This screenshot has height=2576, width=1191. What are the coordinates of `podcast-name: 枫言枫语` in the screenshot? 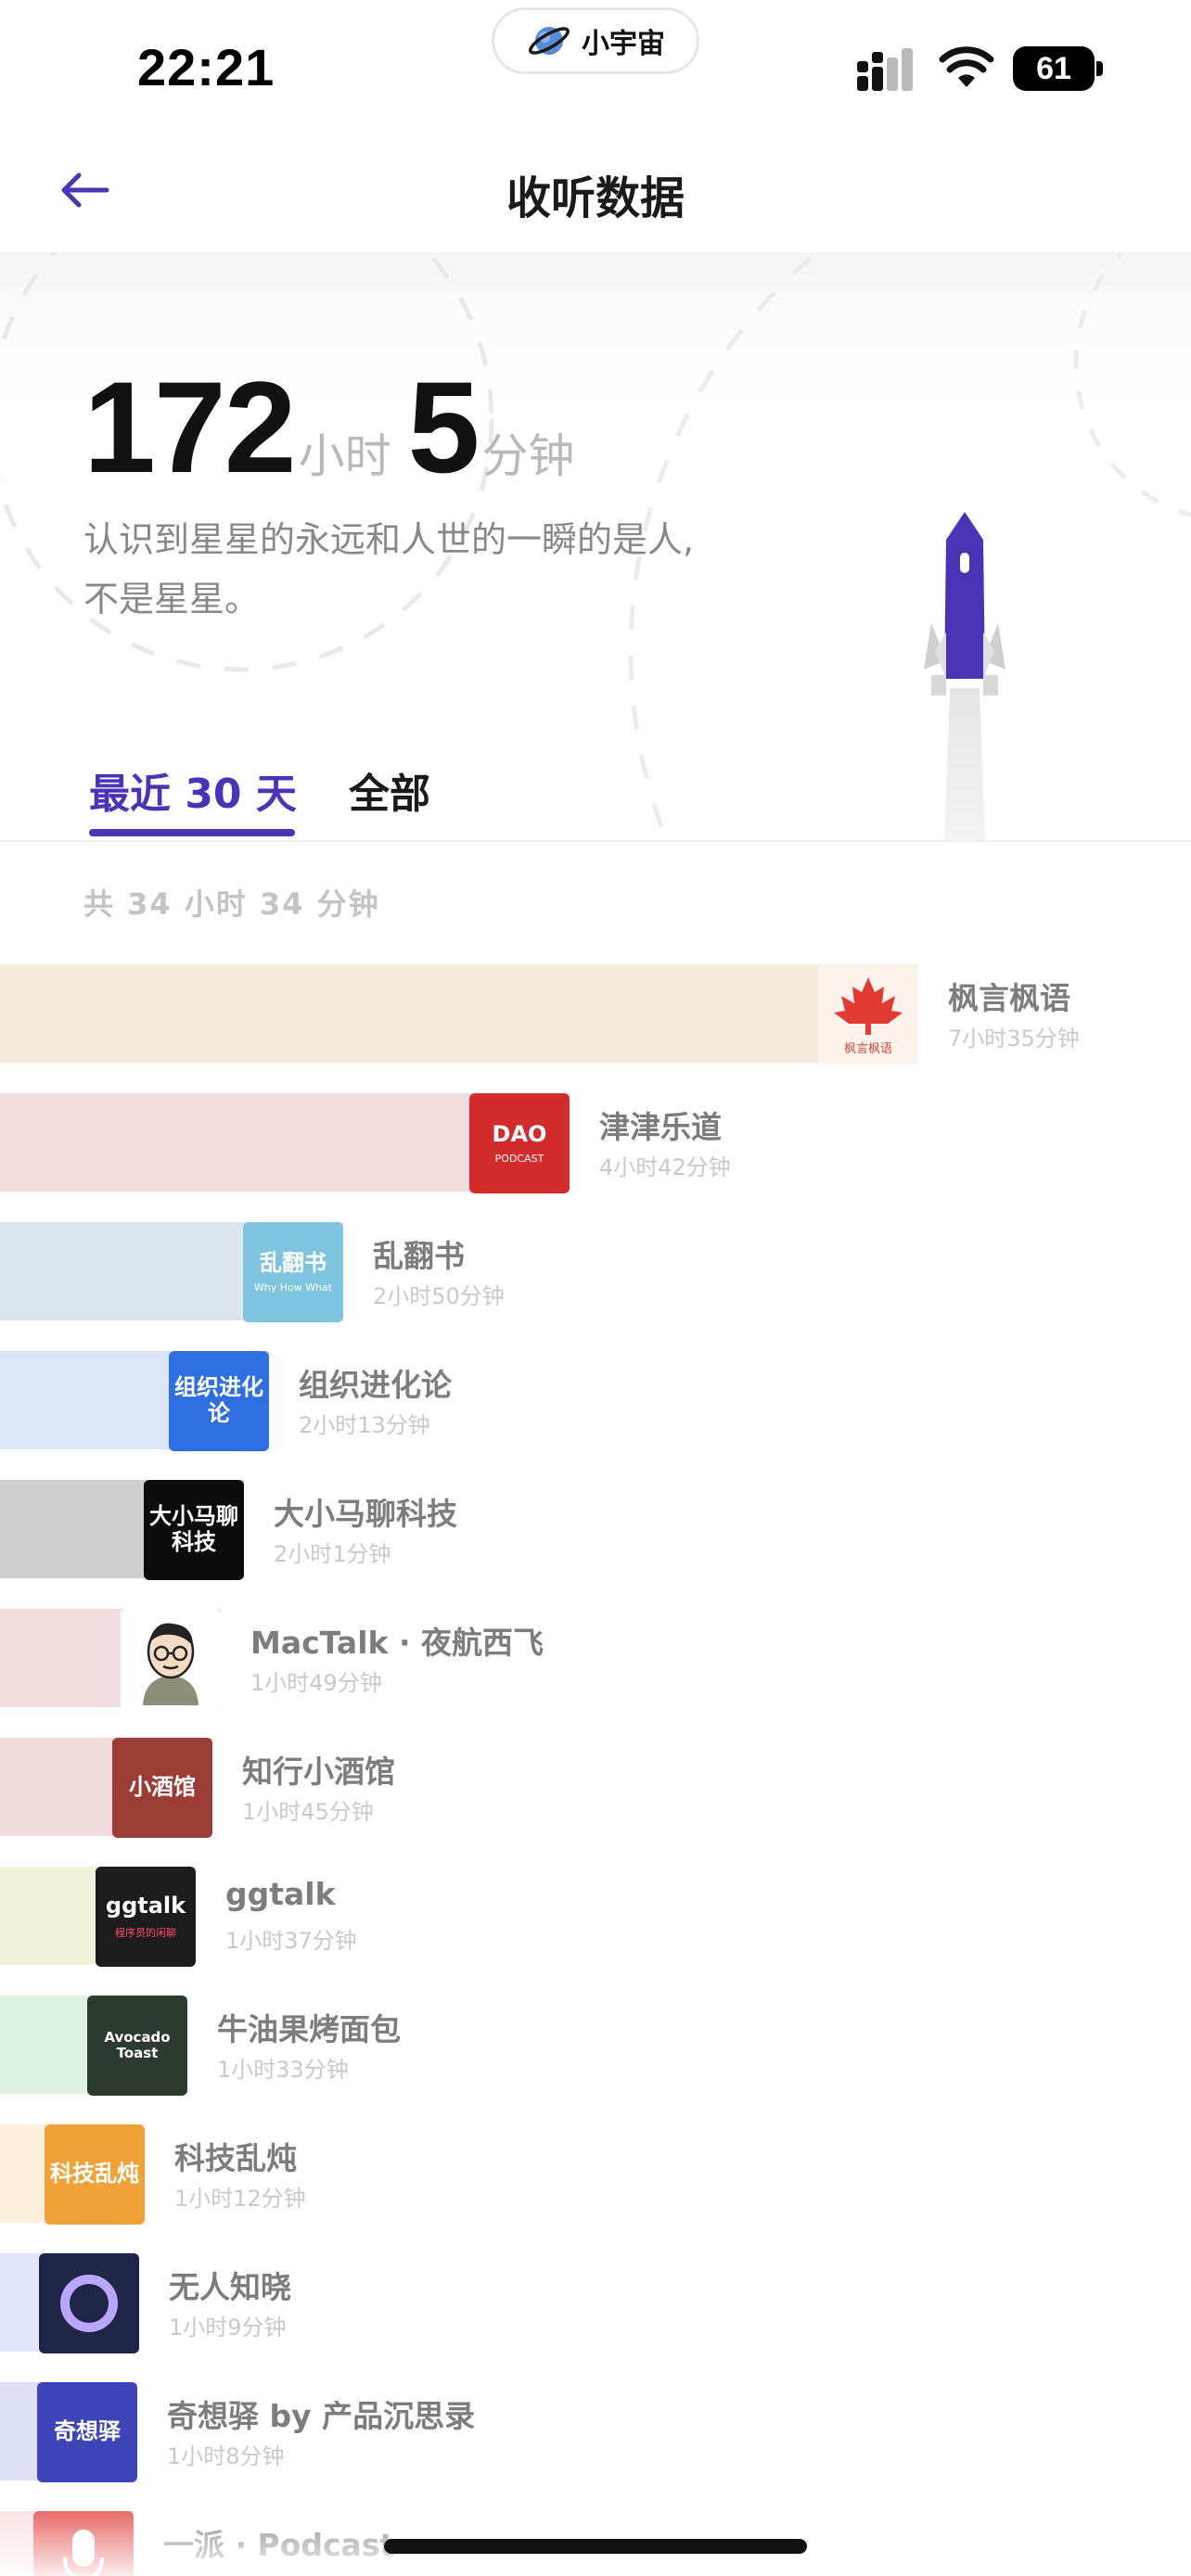 It's located at (1009, 996).